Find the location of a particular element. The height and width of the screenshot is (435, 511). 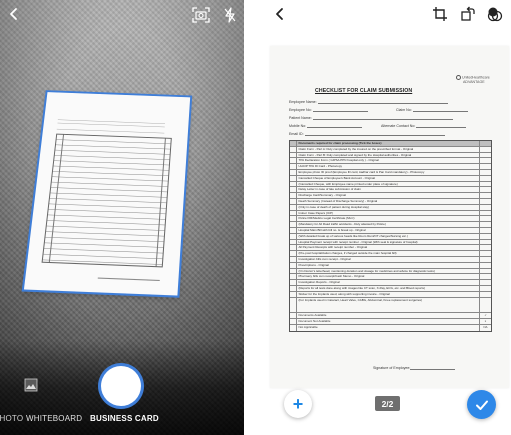

field-email: Email ID: is located at coordinates (367, 134).